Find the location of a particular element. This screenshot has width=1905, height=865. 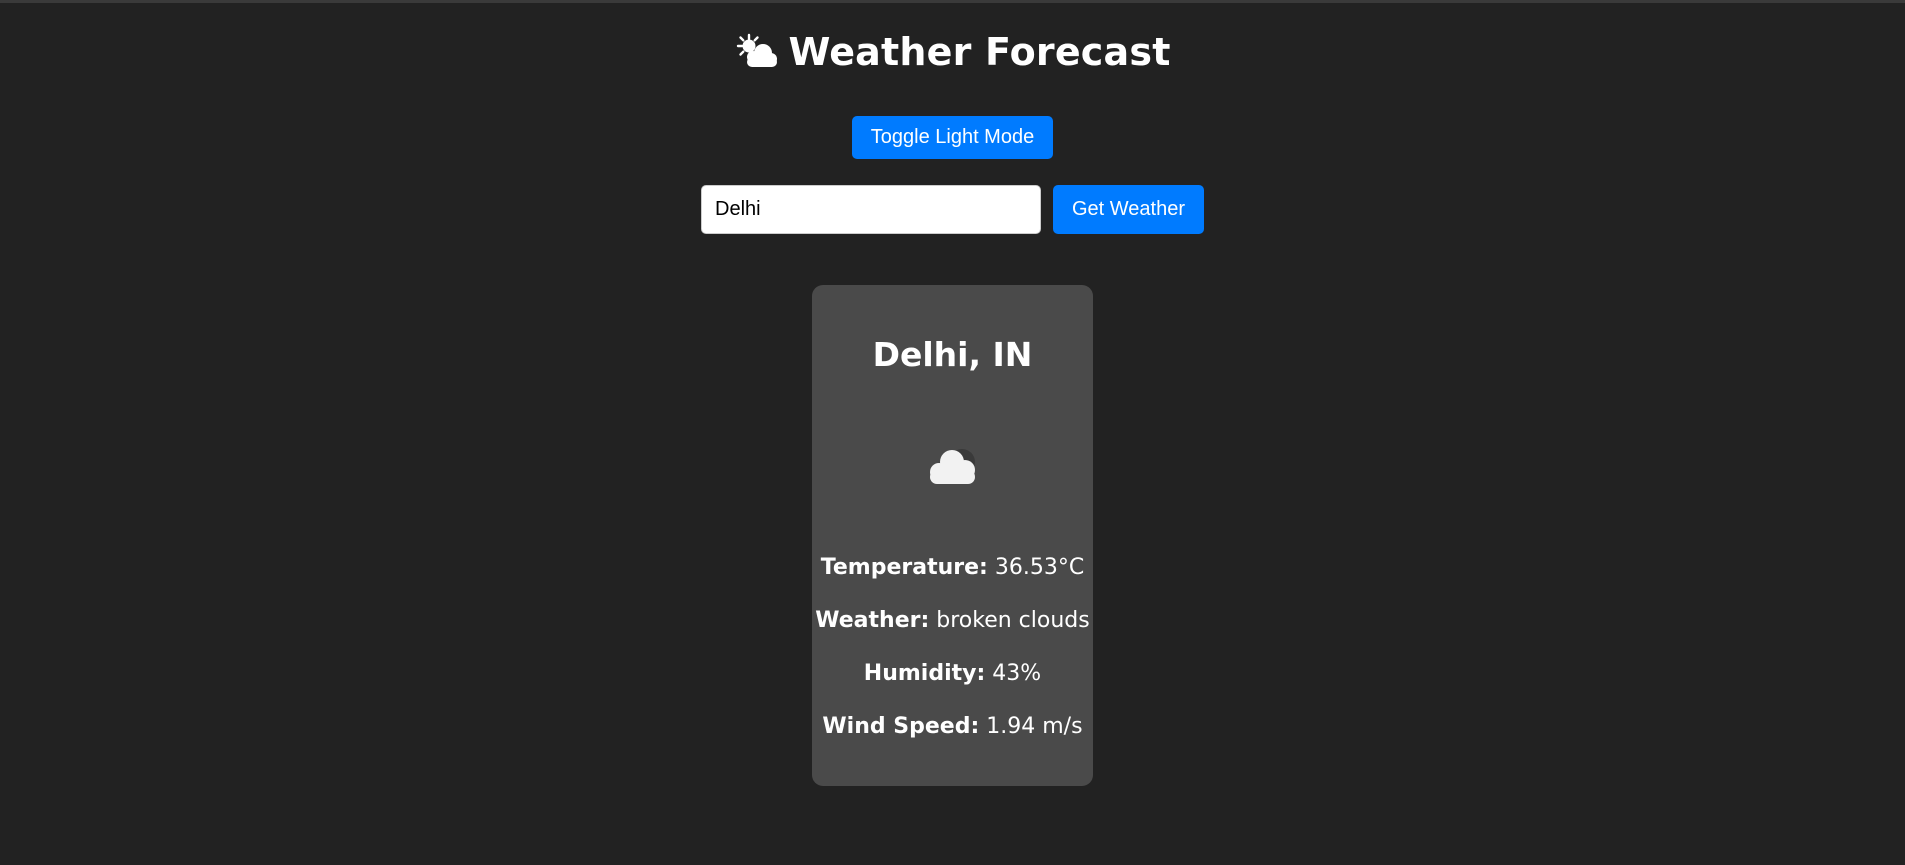

wind-speed-line: Wind Speed: 1.94 m/s is located at coordinates (952, 726).